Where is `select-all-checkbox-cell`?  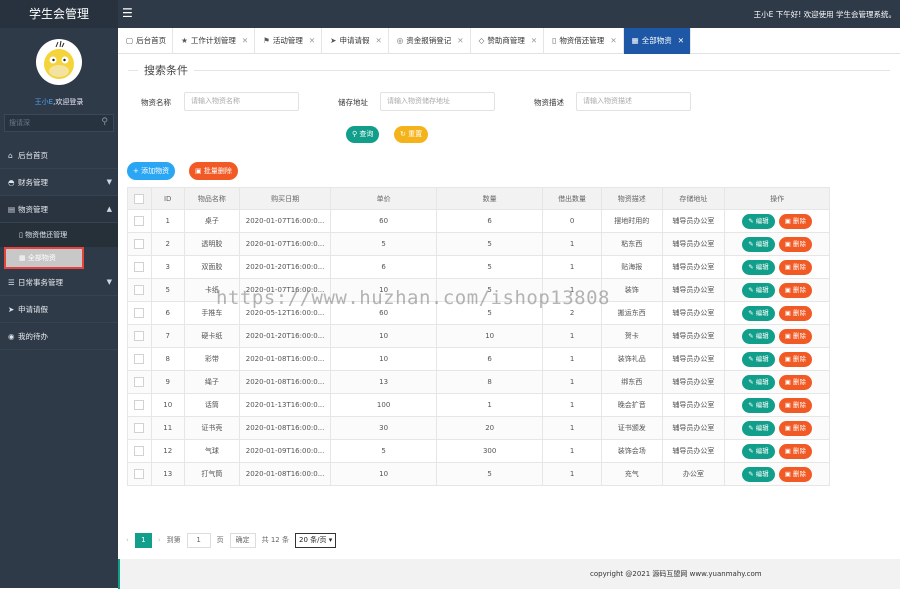 select-all-checkbox-cell is located at coordinates (139, 198).